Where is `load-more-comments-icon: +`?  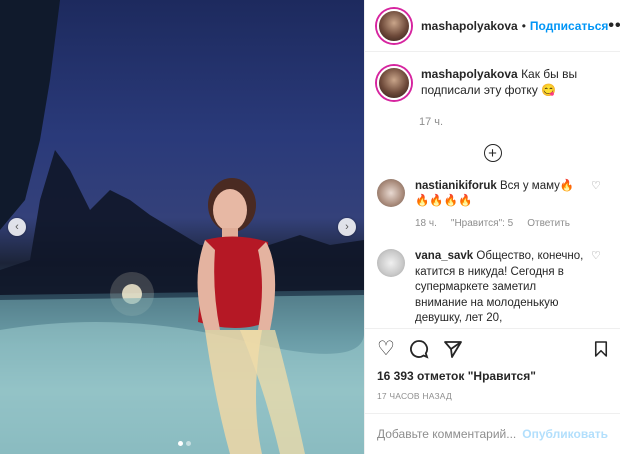
load-more-comments-icon: + is located at coordinates (492, 153).